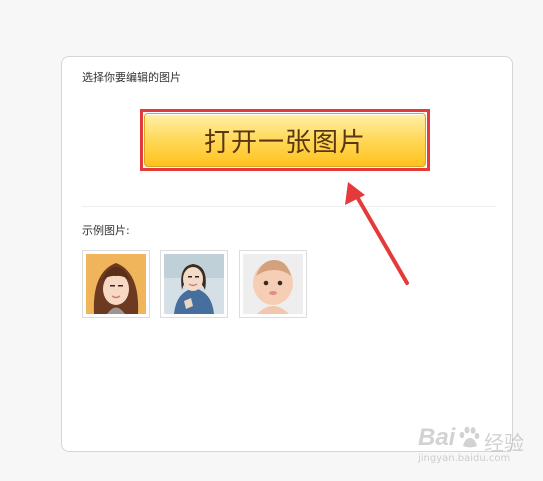 The height and width of the screenshot is (481, 543). What do you see at coordinates (504, 443) in the screenshot?
I see `watermark-product: 经验` at bounding box center [504, 443].